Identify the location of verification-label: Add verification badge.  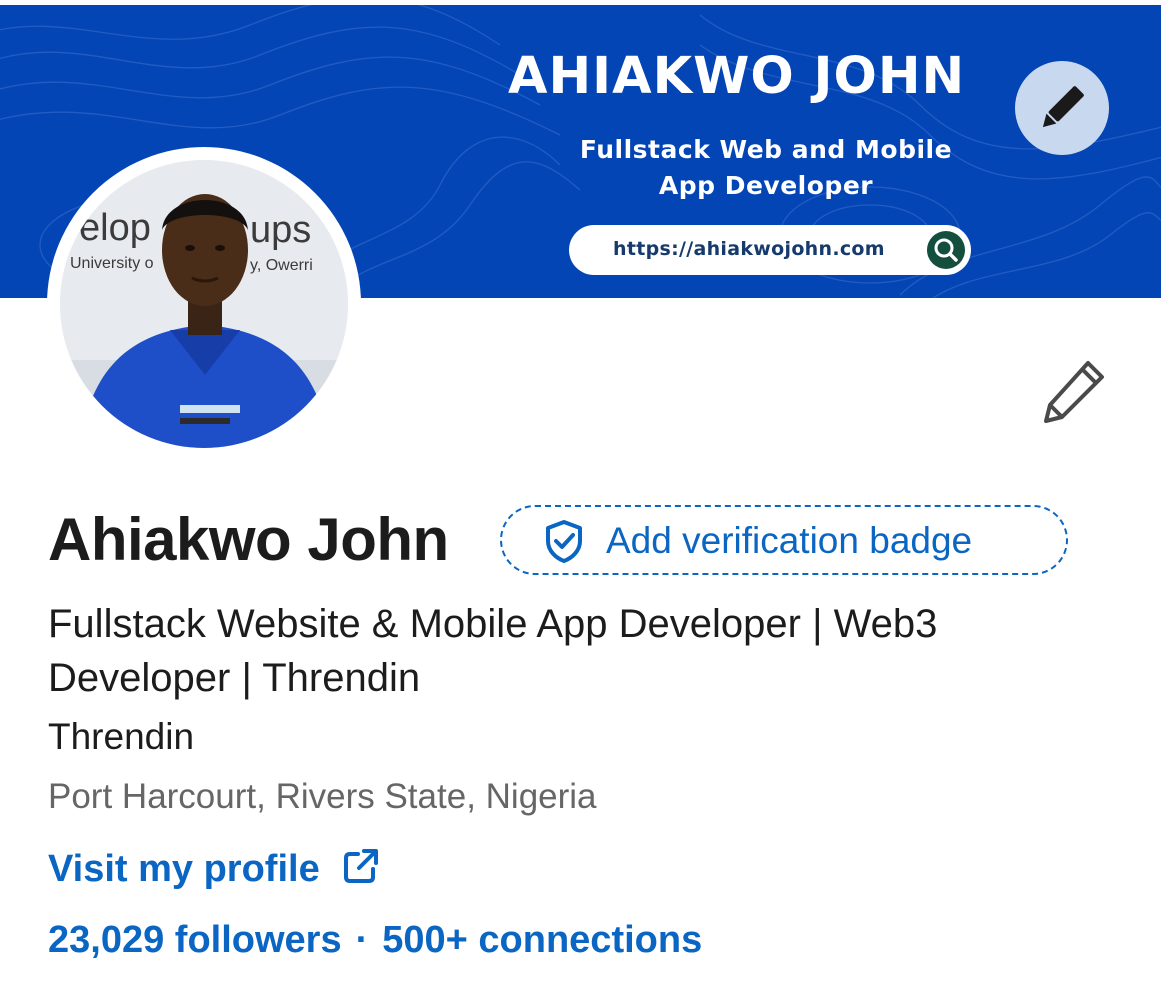
(789, 540).